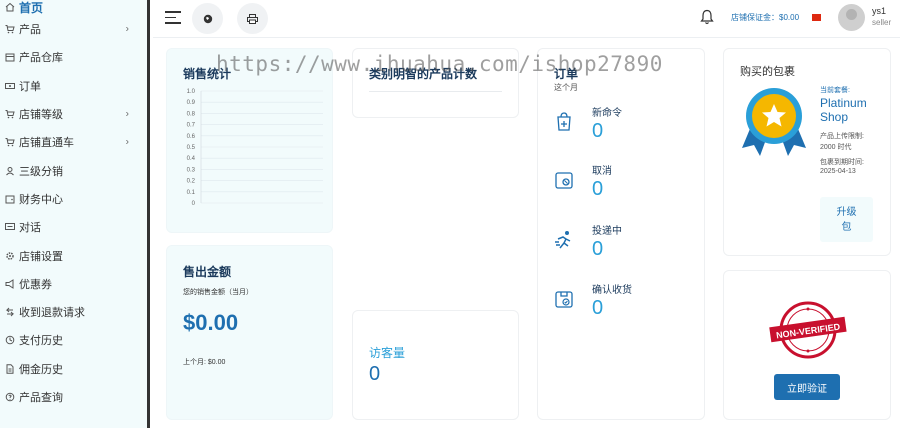  What do you see at coordinates (566, 87) in the screenshot?
I see `orders-period: 这个月` at bounding box center [566, 87].